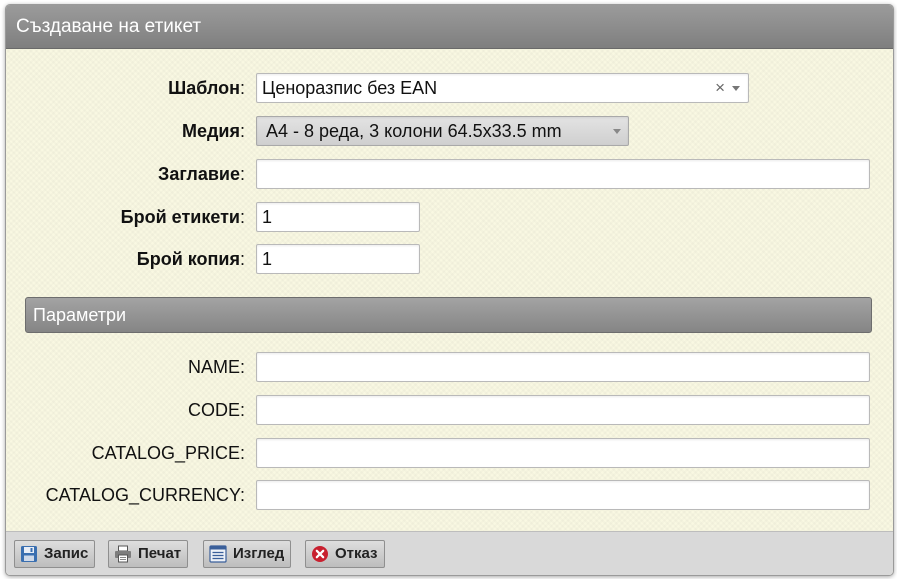  What do you see at coordinates (66, 553) in the screenshot?
I see `save-button-label: Запис` at bounding box center [66, 553].